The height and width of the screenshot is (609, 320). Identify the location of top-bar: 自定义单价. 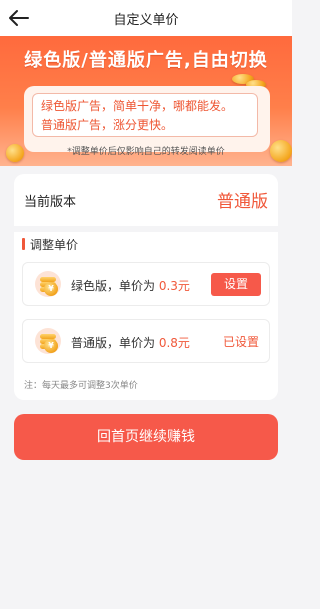
(146, 18).